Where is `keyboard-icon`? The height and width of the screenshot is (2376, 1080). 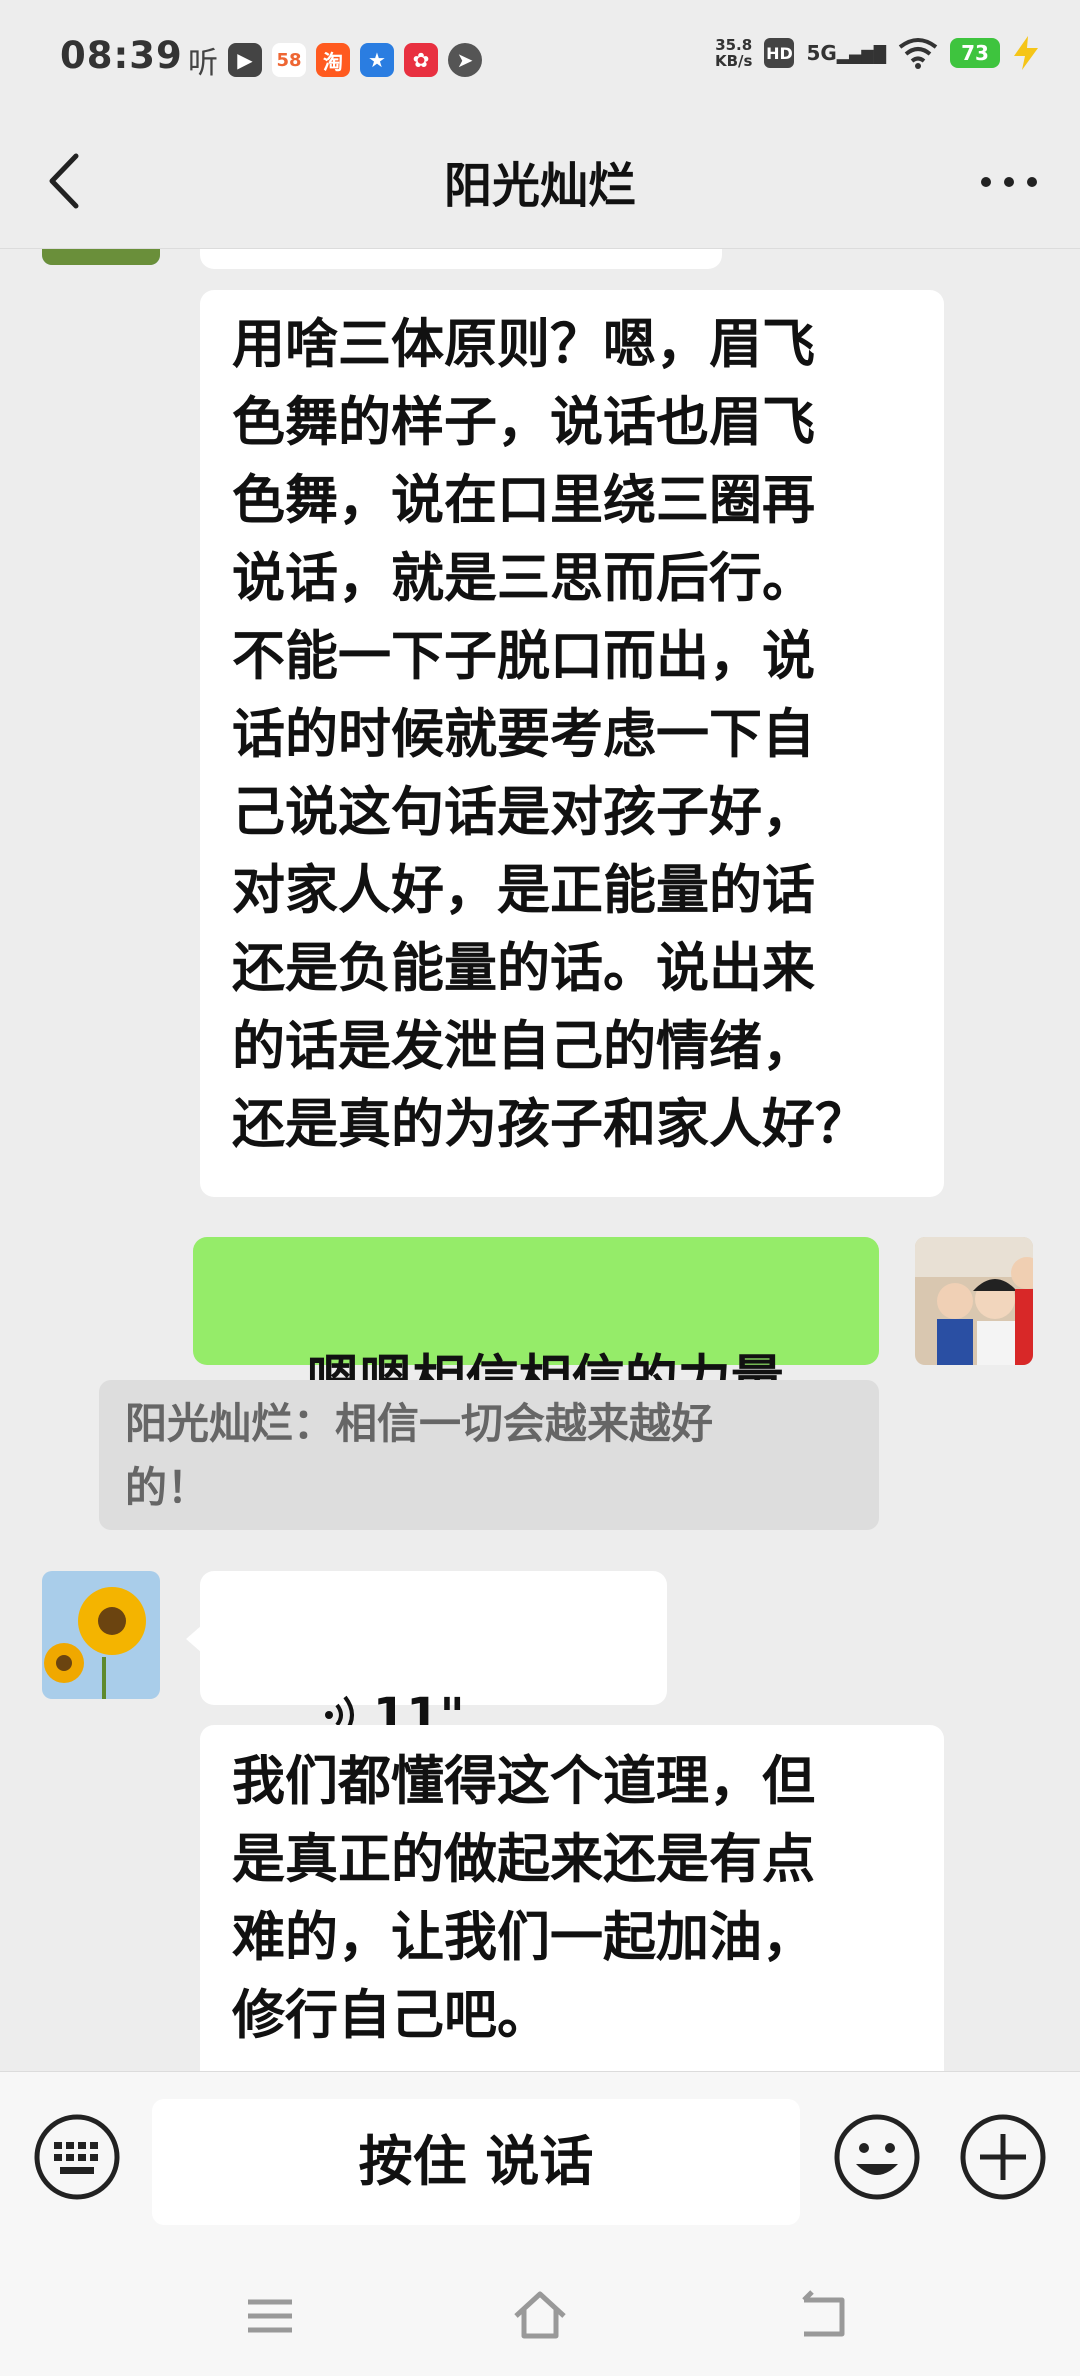 keyboard-icon is located at coordinates (77, 2157).